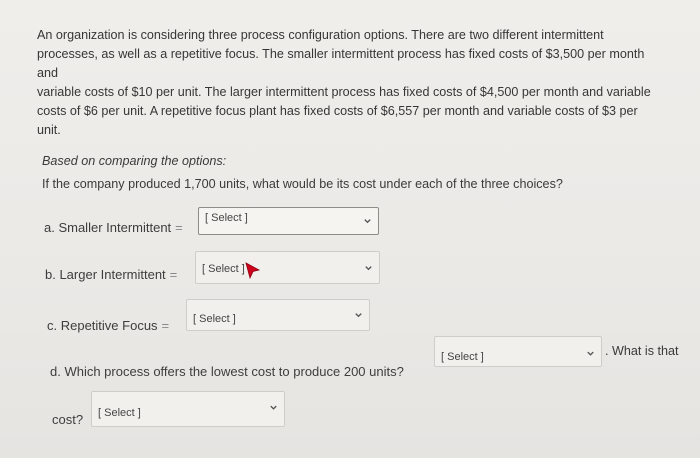 Image resolution: width=700 pixels, height=458 pixels. I want to click on item-label: c. Repetitive Focus, so click(102, 325).